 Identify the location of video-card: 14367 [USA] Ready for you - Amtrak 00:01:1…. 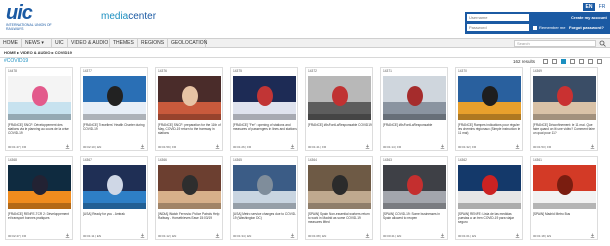
(114, 198).